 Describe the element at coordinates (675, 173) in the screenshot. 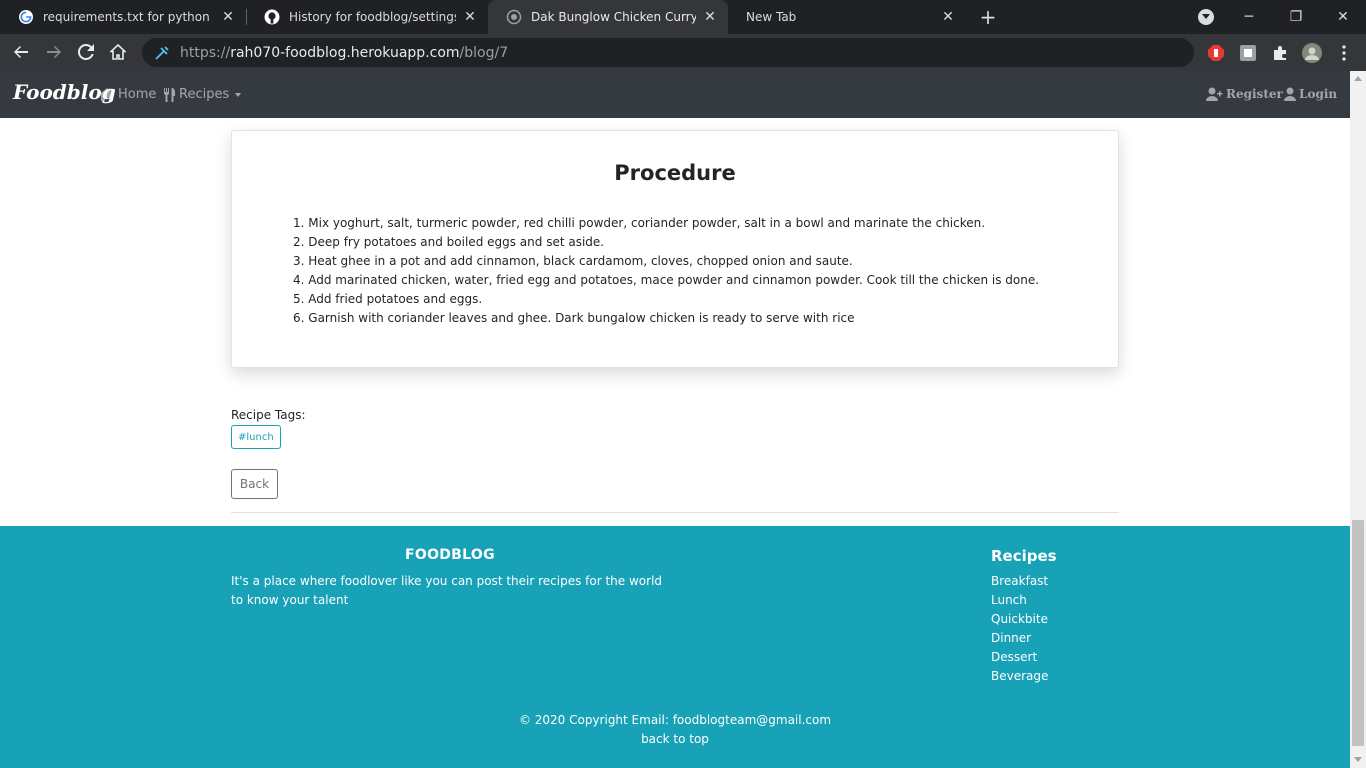

I see `procedure-title: Procedure` at that location.